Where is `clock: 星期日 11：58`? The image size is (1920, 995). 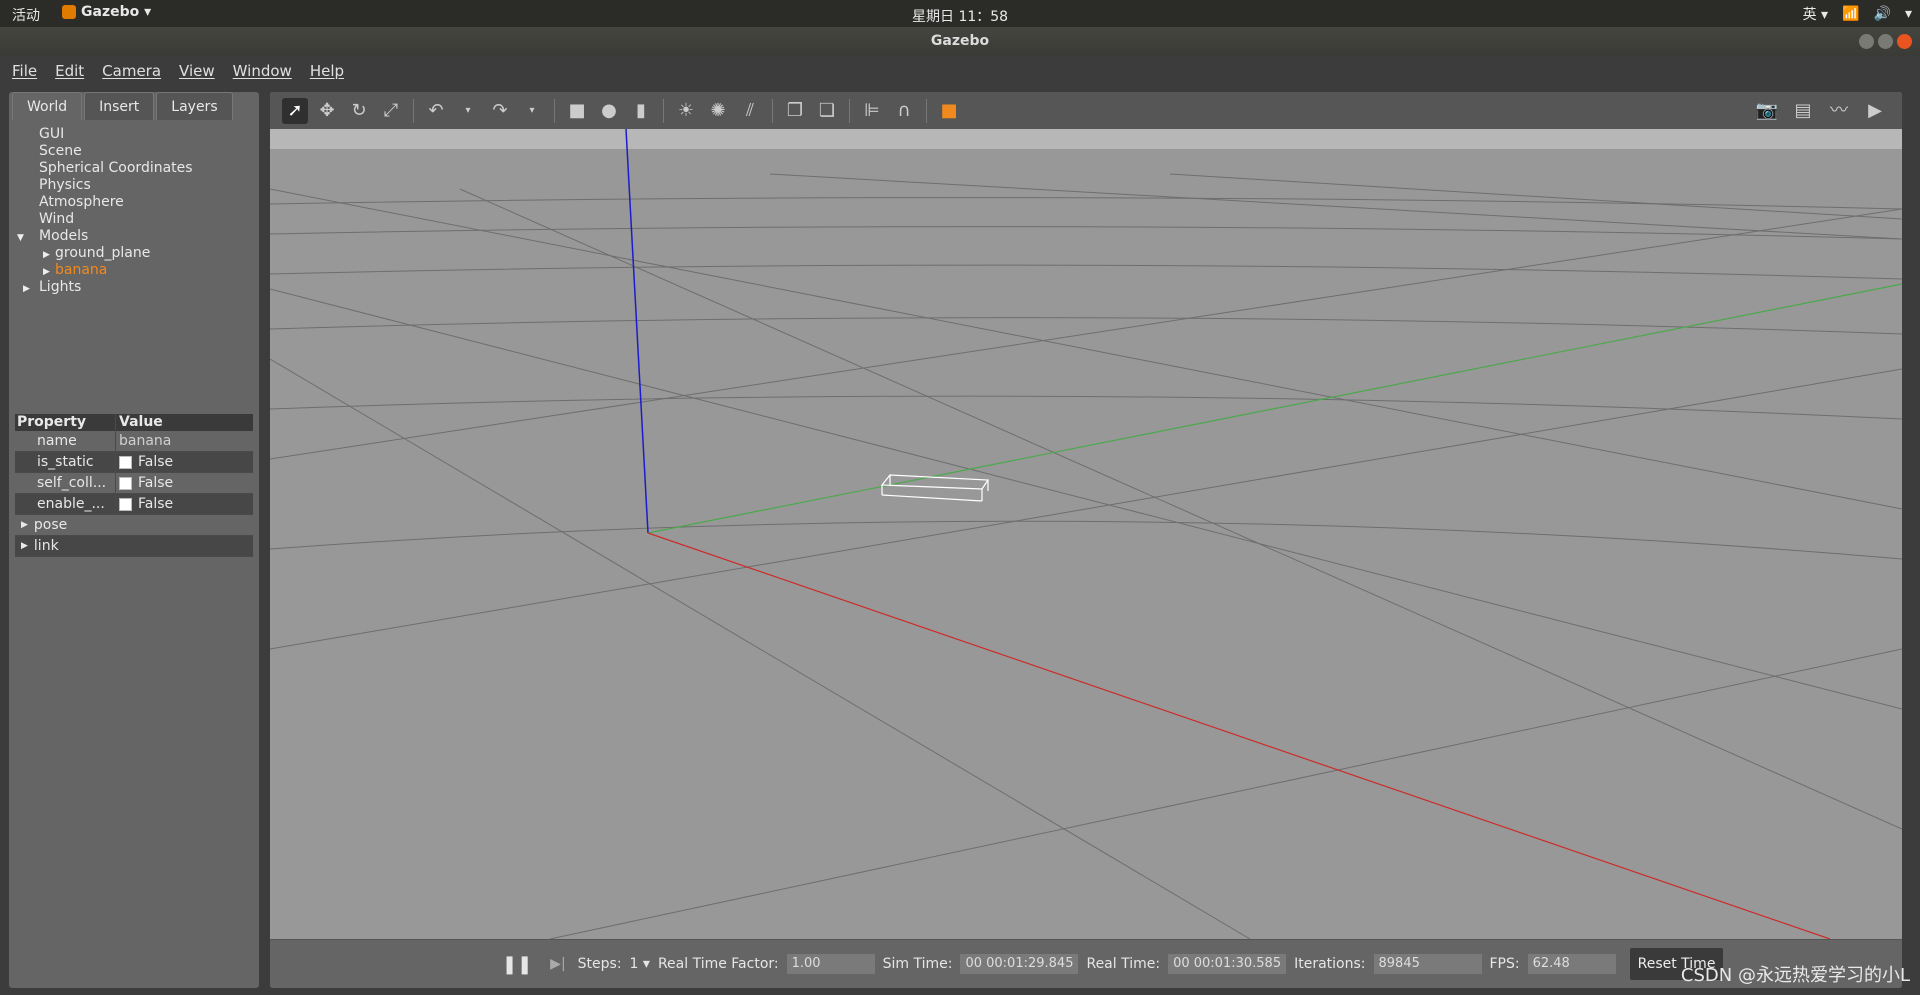
clock: 星期日 11：58 is located at coordinates (960, 16).